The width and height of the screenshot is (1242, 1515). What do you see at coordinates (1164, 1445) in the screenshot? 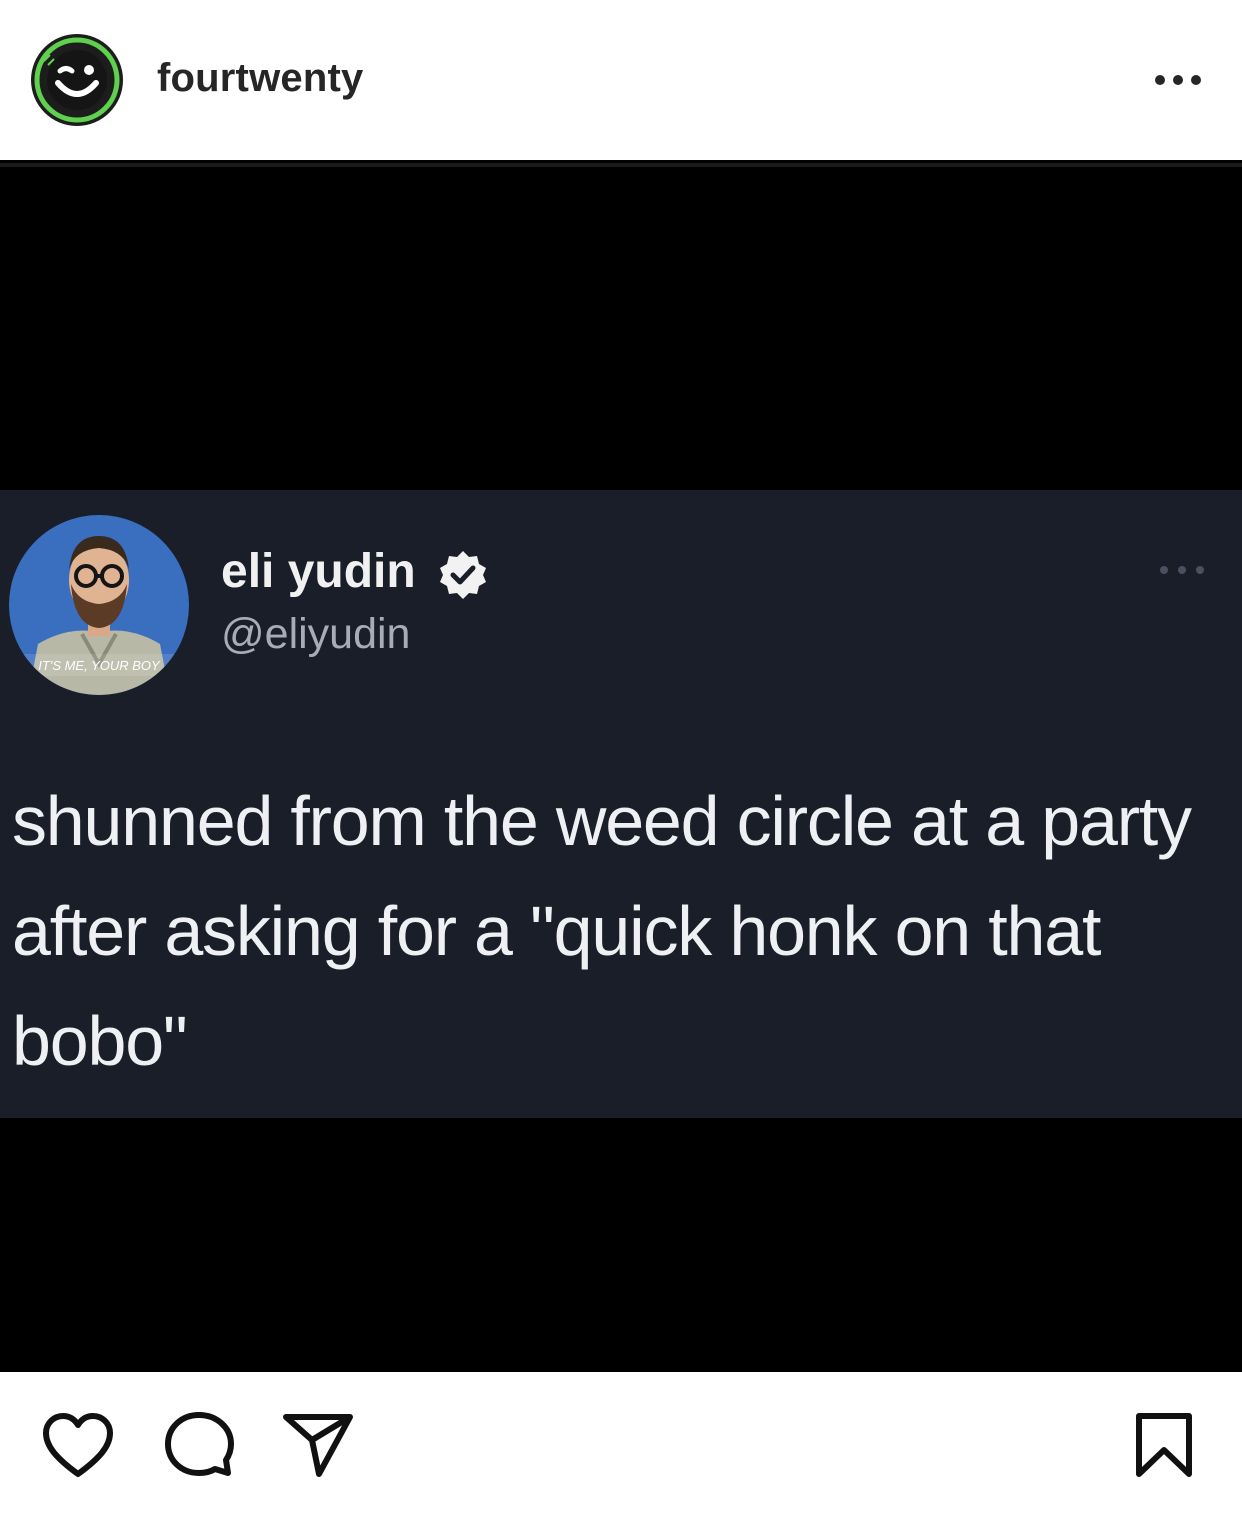
I see `bookmark-icon` at bounding box center [1164, 1445].